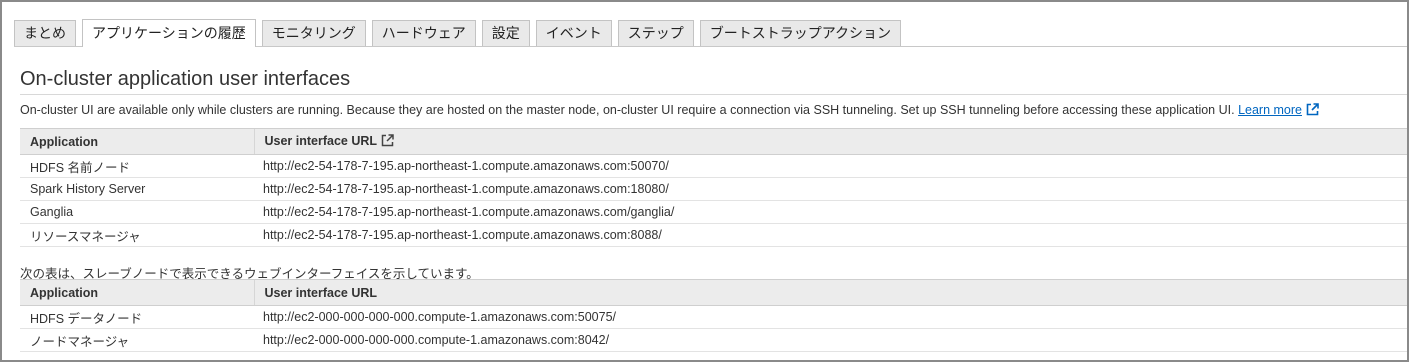 The height and width of the screenshot is (362, 1409). Describe the element at coordinates (137, 212) in the screenshot. I see `application-name: Ganglia` at that location.